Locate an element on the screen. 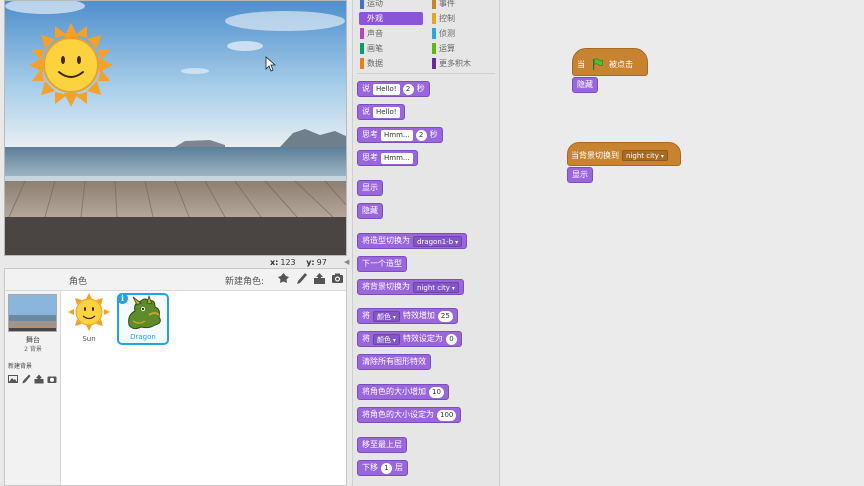  paint-backdrop-icon is located at coordinates (26, 379).